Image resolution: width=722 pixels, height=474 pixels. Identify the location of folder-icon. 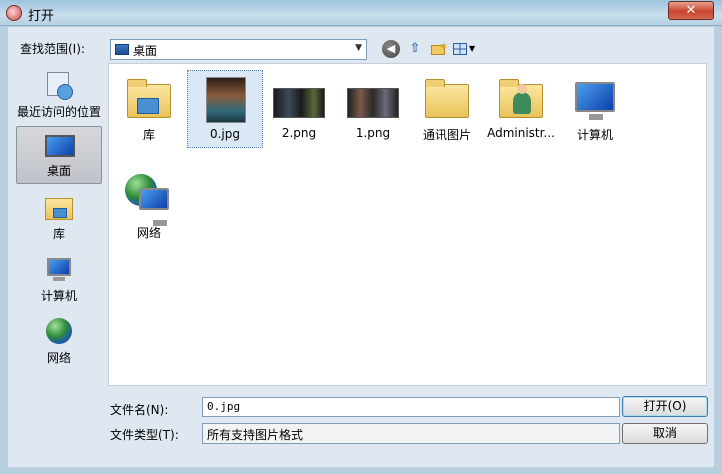
(447, 98).